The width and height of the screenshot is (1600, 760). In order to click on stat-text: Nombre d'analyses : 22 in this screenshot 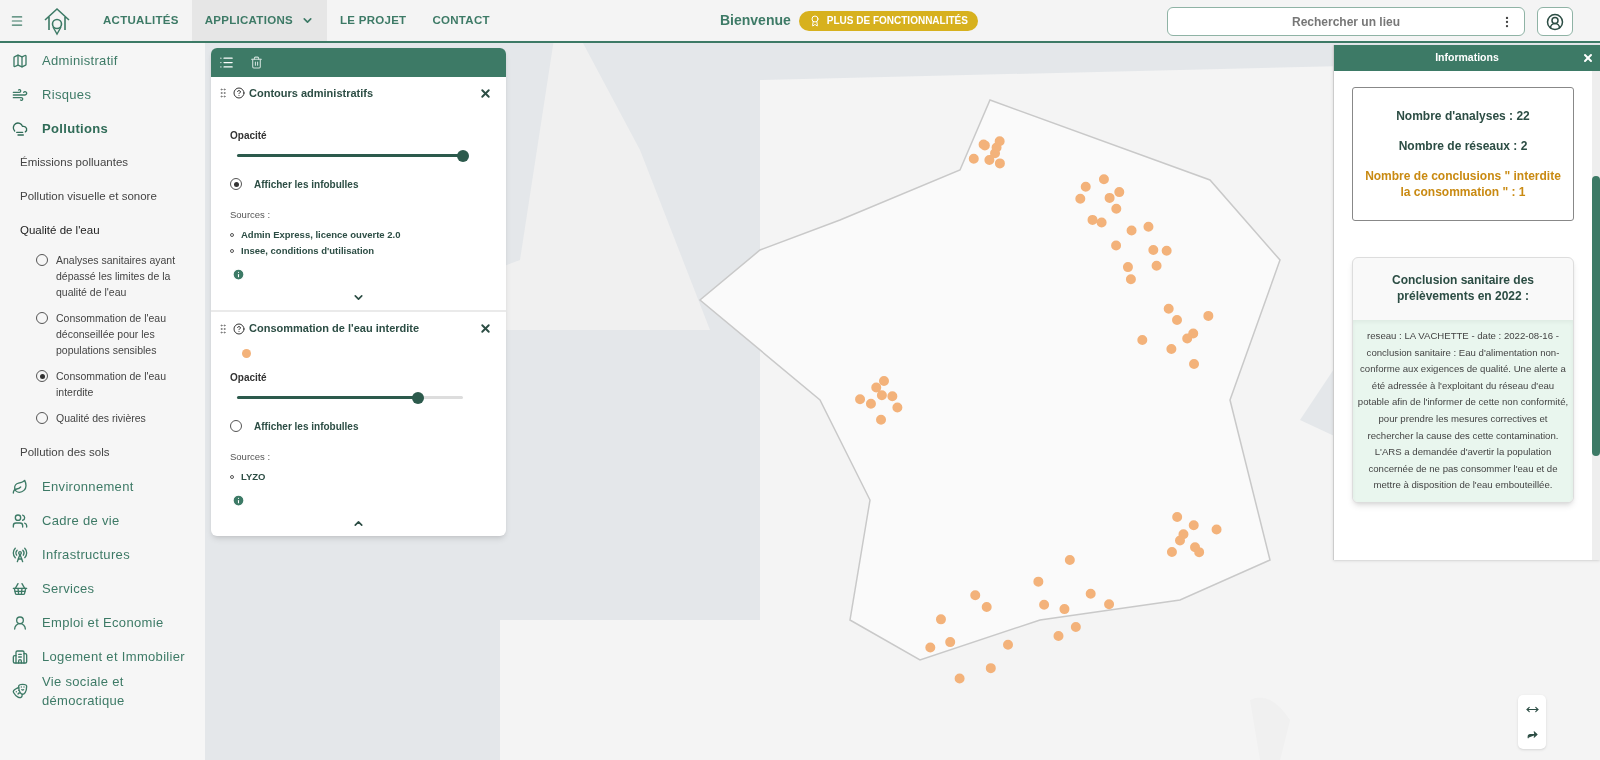, I will do `click(1463, 116)`.